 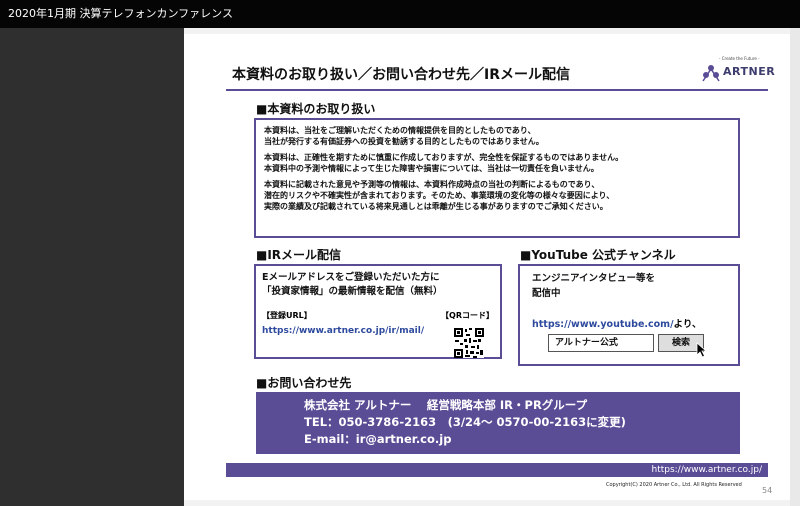 I want to click on company-logo: - Create the Future - ARTNER, so click(x=738, y=71).